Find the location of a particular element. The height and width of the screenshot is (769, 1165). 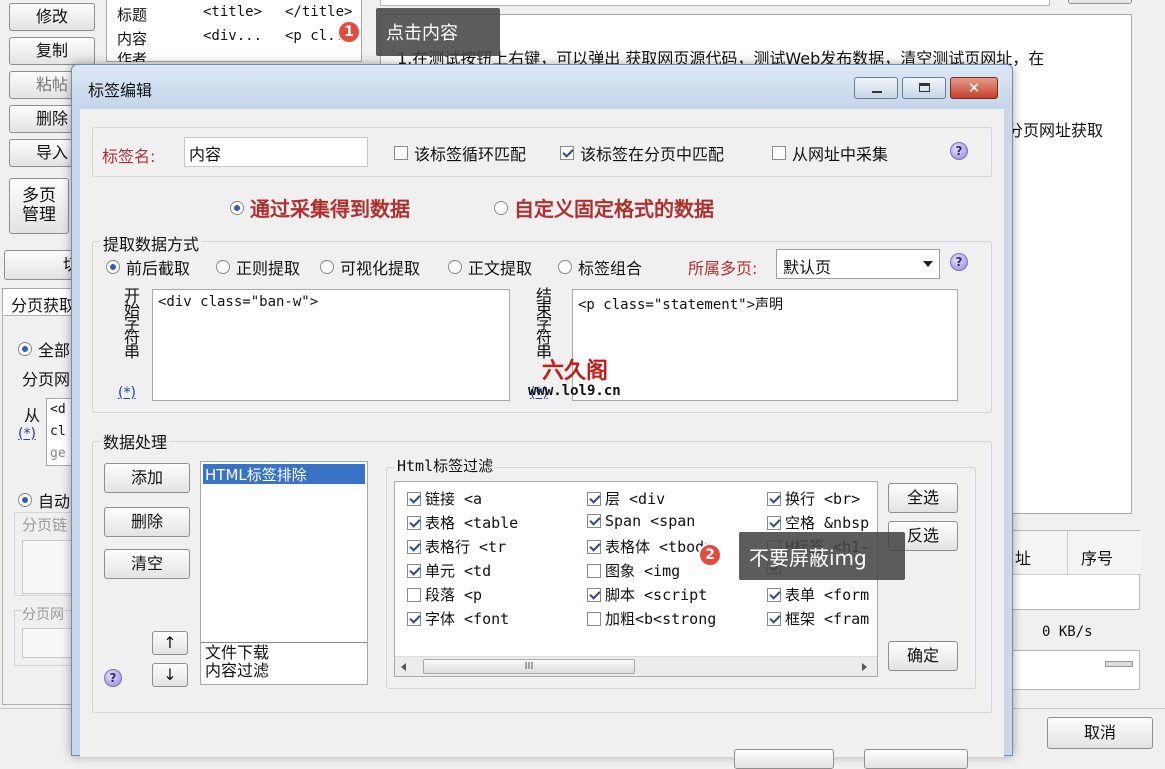

filter-label: 空格 &nbsp is located at coordinates (827, 523).